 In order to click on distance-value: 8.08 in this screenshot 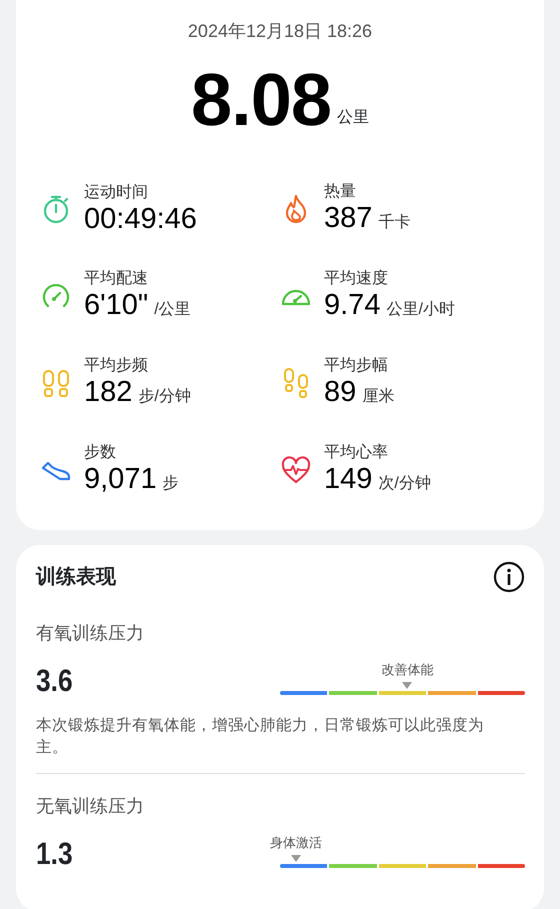, I will do `click(261, 100)`.